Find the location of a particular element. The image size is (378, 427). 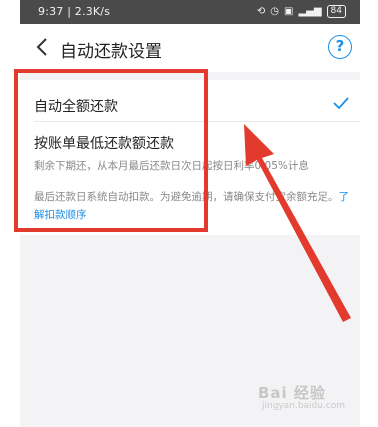

status-icons: ⟲ ◷ ▣ ▂▄▆ 84 is located at coordinates (301, 11).